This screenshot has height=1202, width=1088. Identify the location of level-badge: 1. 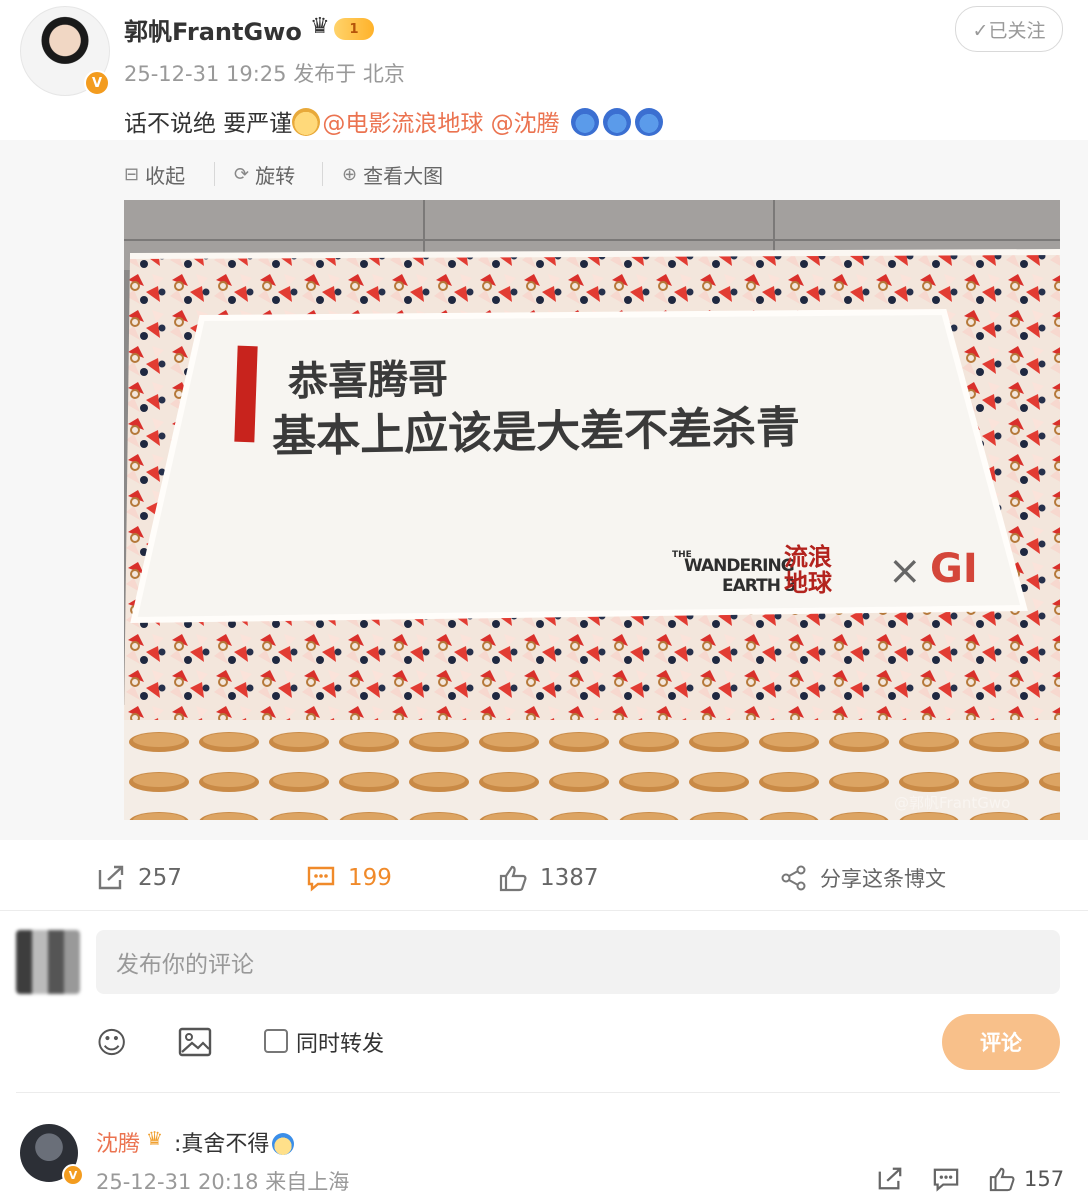
(354, 29).